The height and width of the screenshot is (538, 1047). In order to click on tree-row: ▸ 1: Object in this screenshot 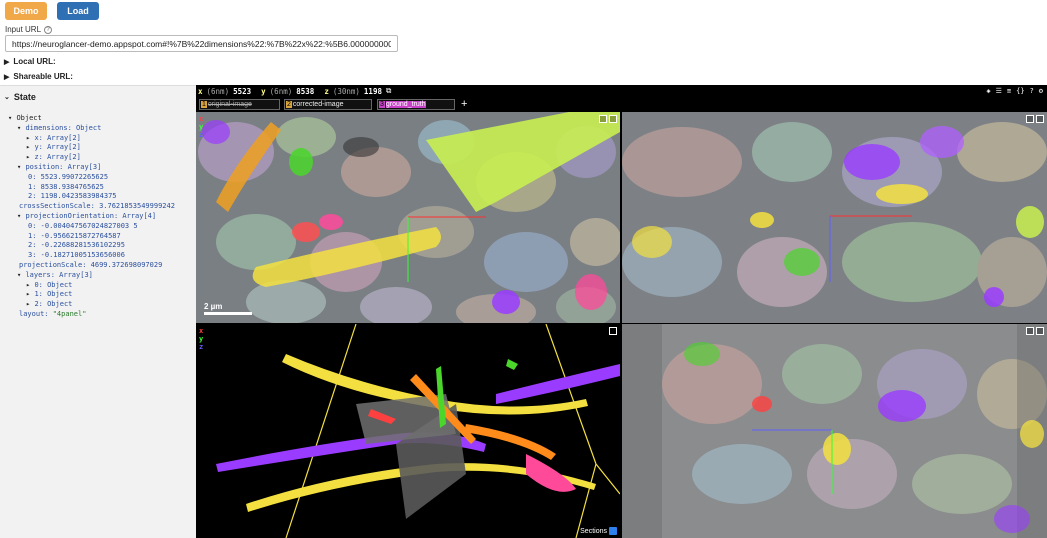, I will do `click(87, 295)`.